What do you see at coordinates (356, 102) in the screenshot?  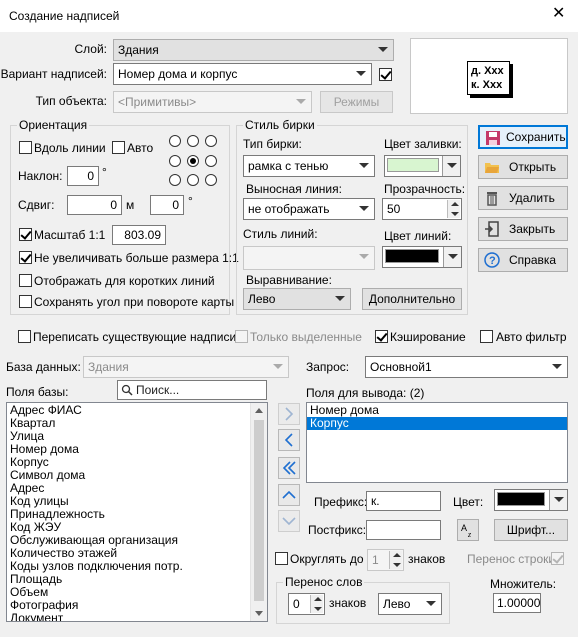 I see `modes-button: Режимы` at bounding box center [356, 102].